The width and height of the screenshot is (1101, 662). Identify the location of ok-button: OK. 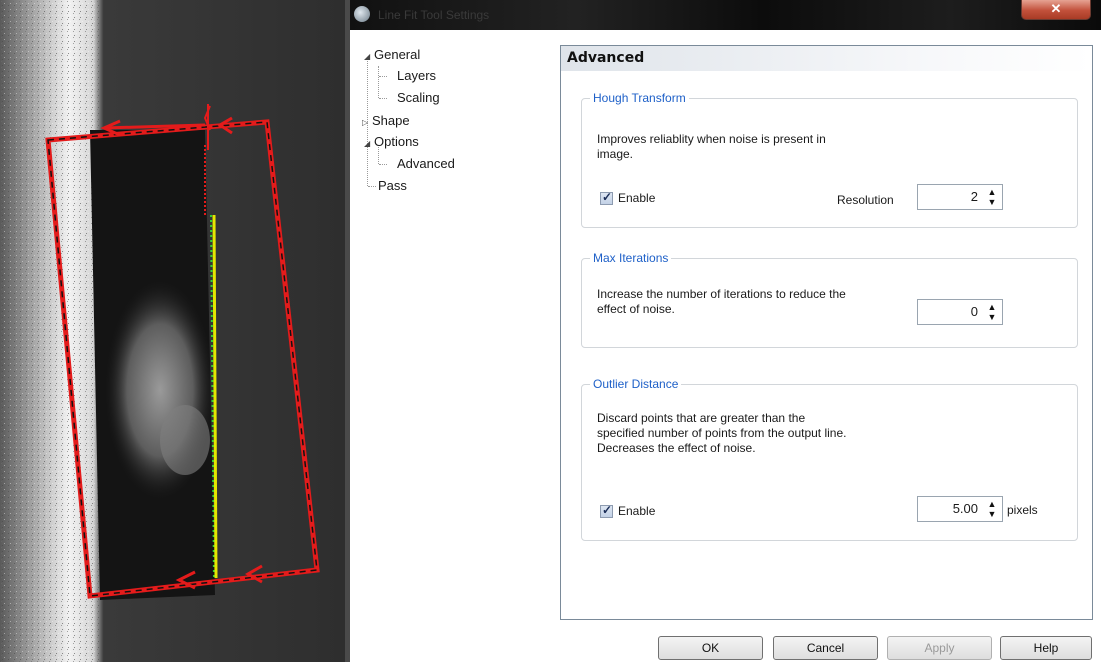
(710, 648).